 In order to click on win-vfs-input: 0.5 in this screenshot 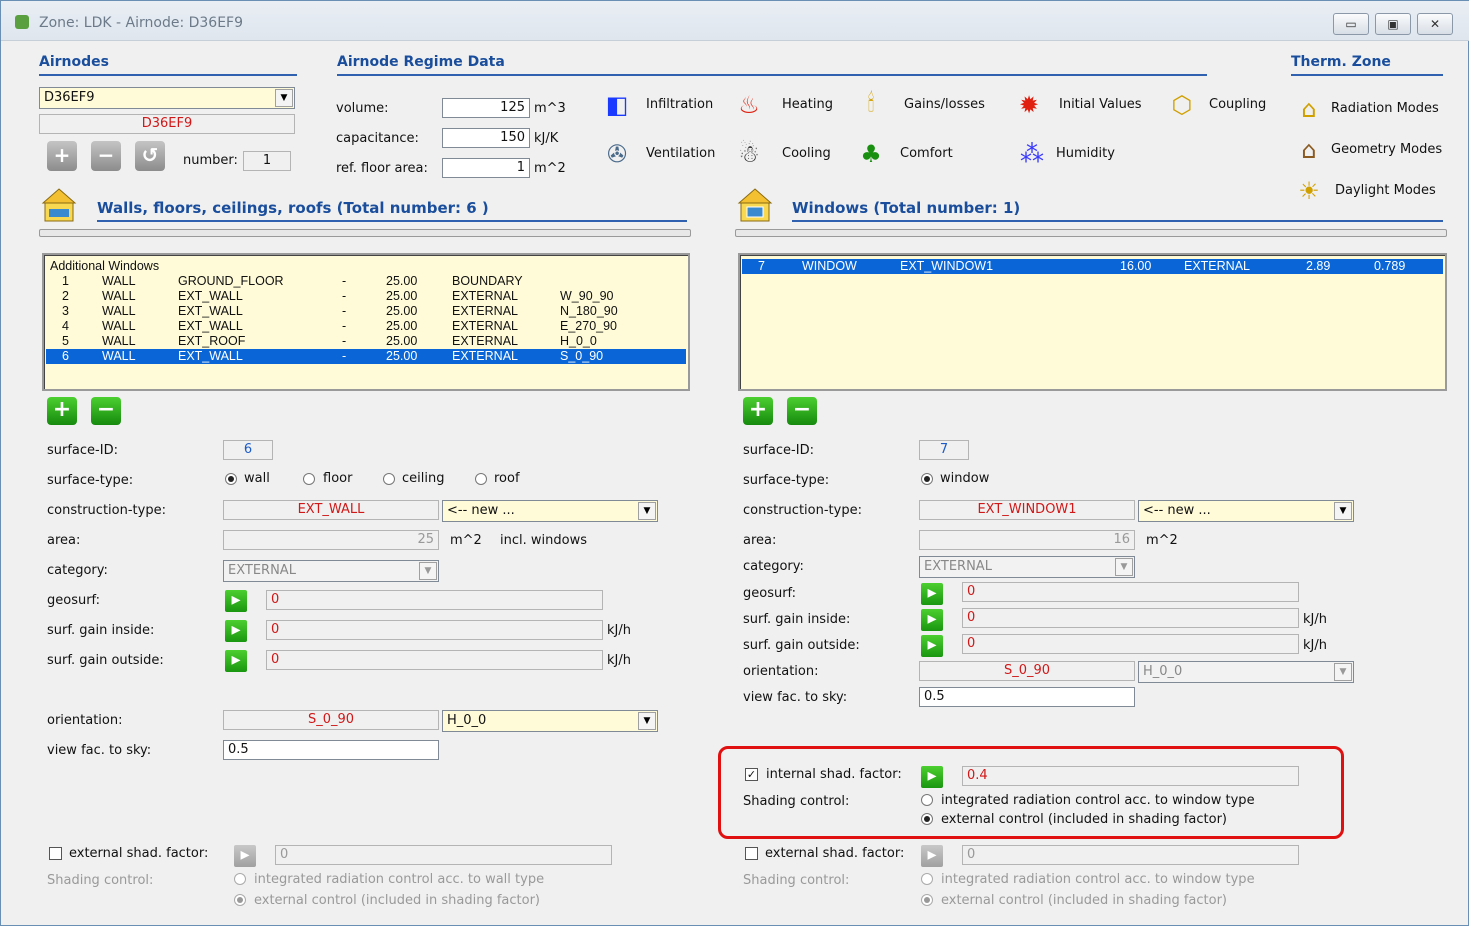, I will do `click(1027, 697)`.